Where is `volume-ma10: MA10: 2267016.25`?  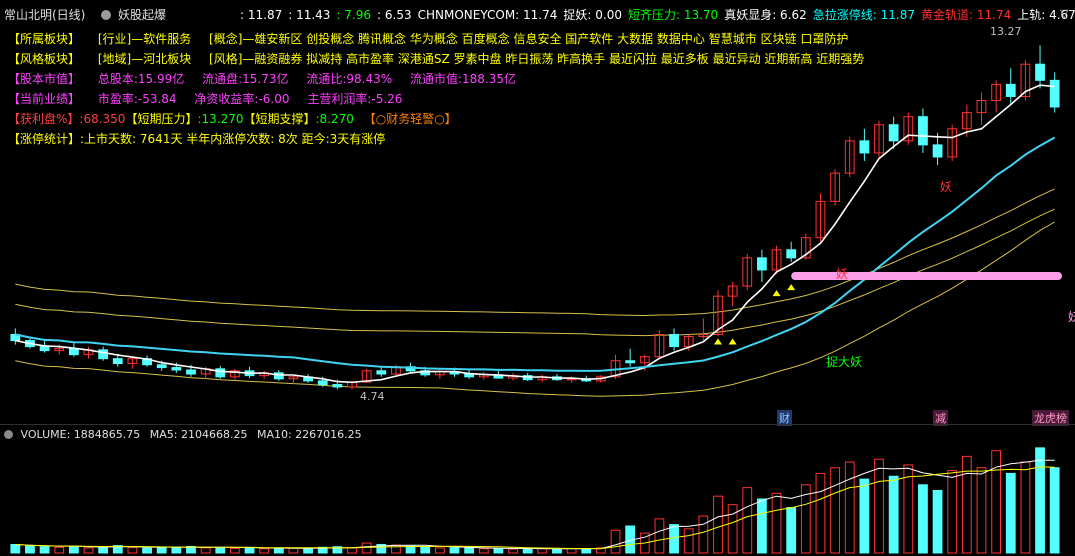
volume-ma10: MA10: 2267016.25 is located at coordinates (309, 434).